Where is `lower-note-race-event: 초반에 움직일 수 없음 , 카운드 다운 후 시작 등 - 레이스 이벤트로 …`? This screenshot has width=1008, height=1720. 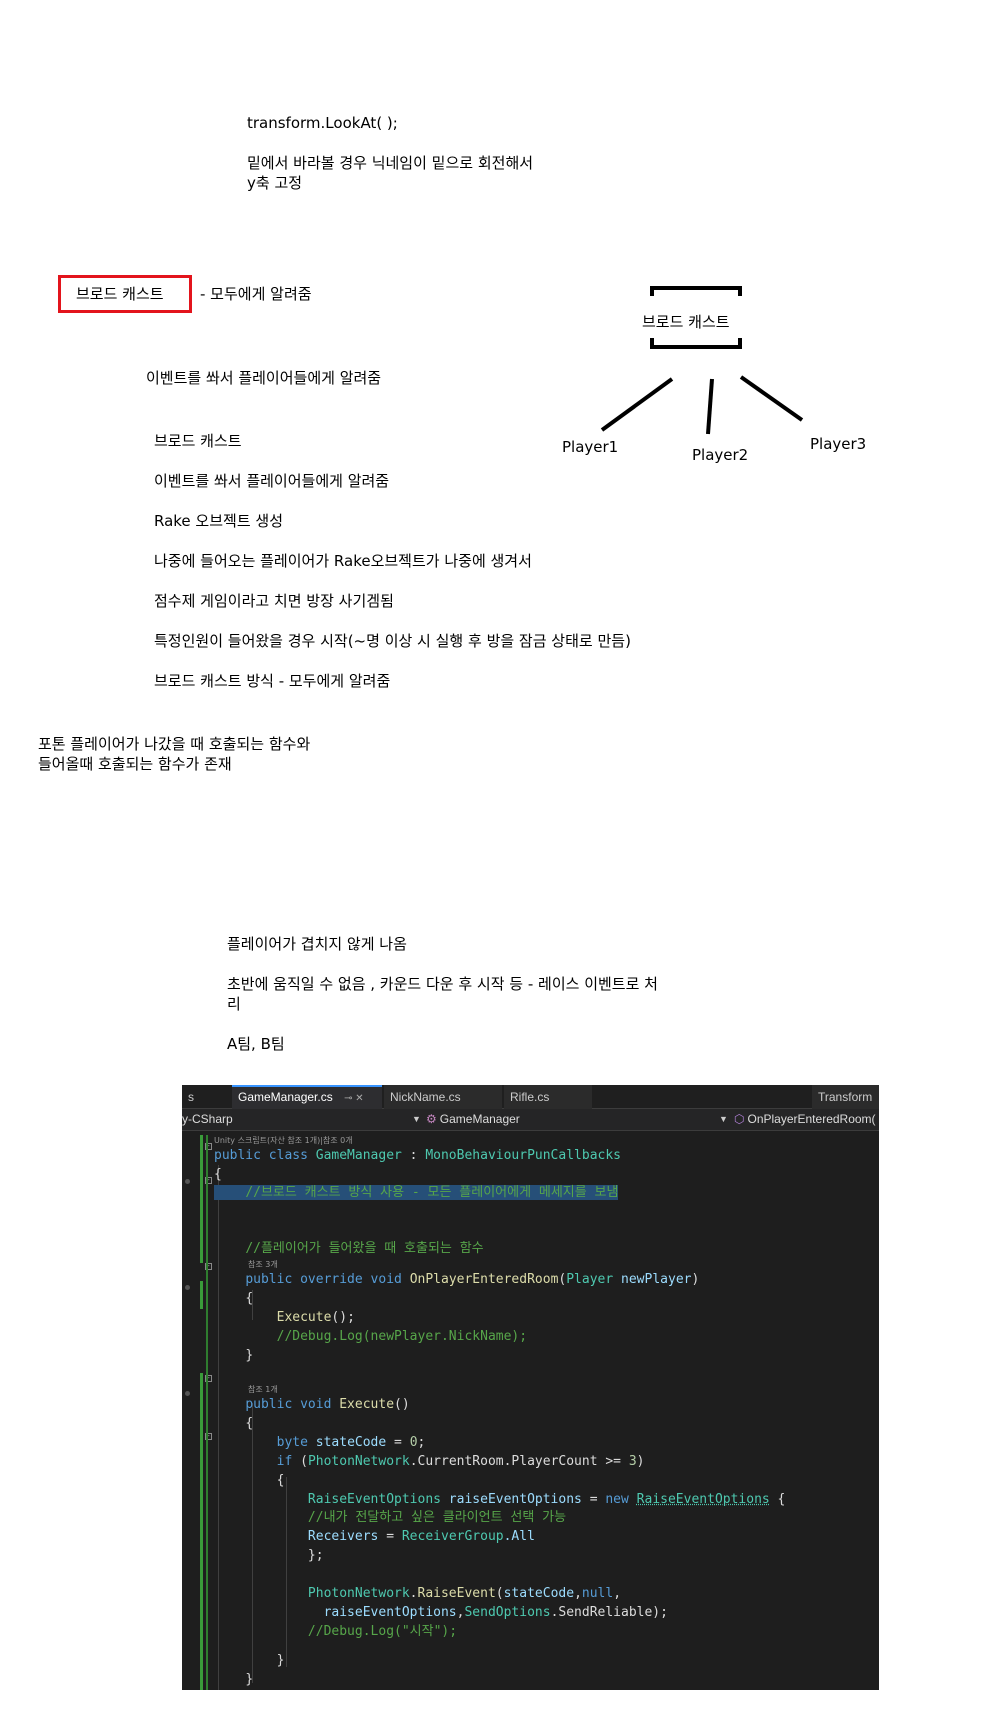
lower-note-race-event: 초반에 움직일 수 없음 , 카운드 다운 후 시작 등 - 레이스 이벤트로 … is located at coordinates (442, 984).